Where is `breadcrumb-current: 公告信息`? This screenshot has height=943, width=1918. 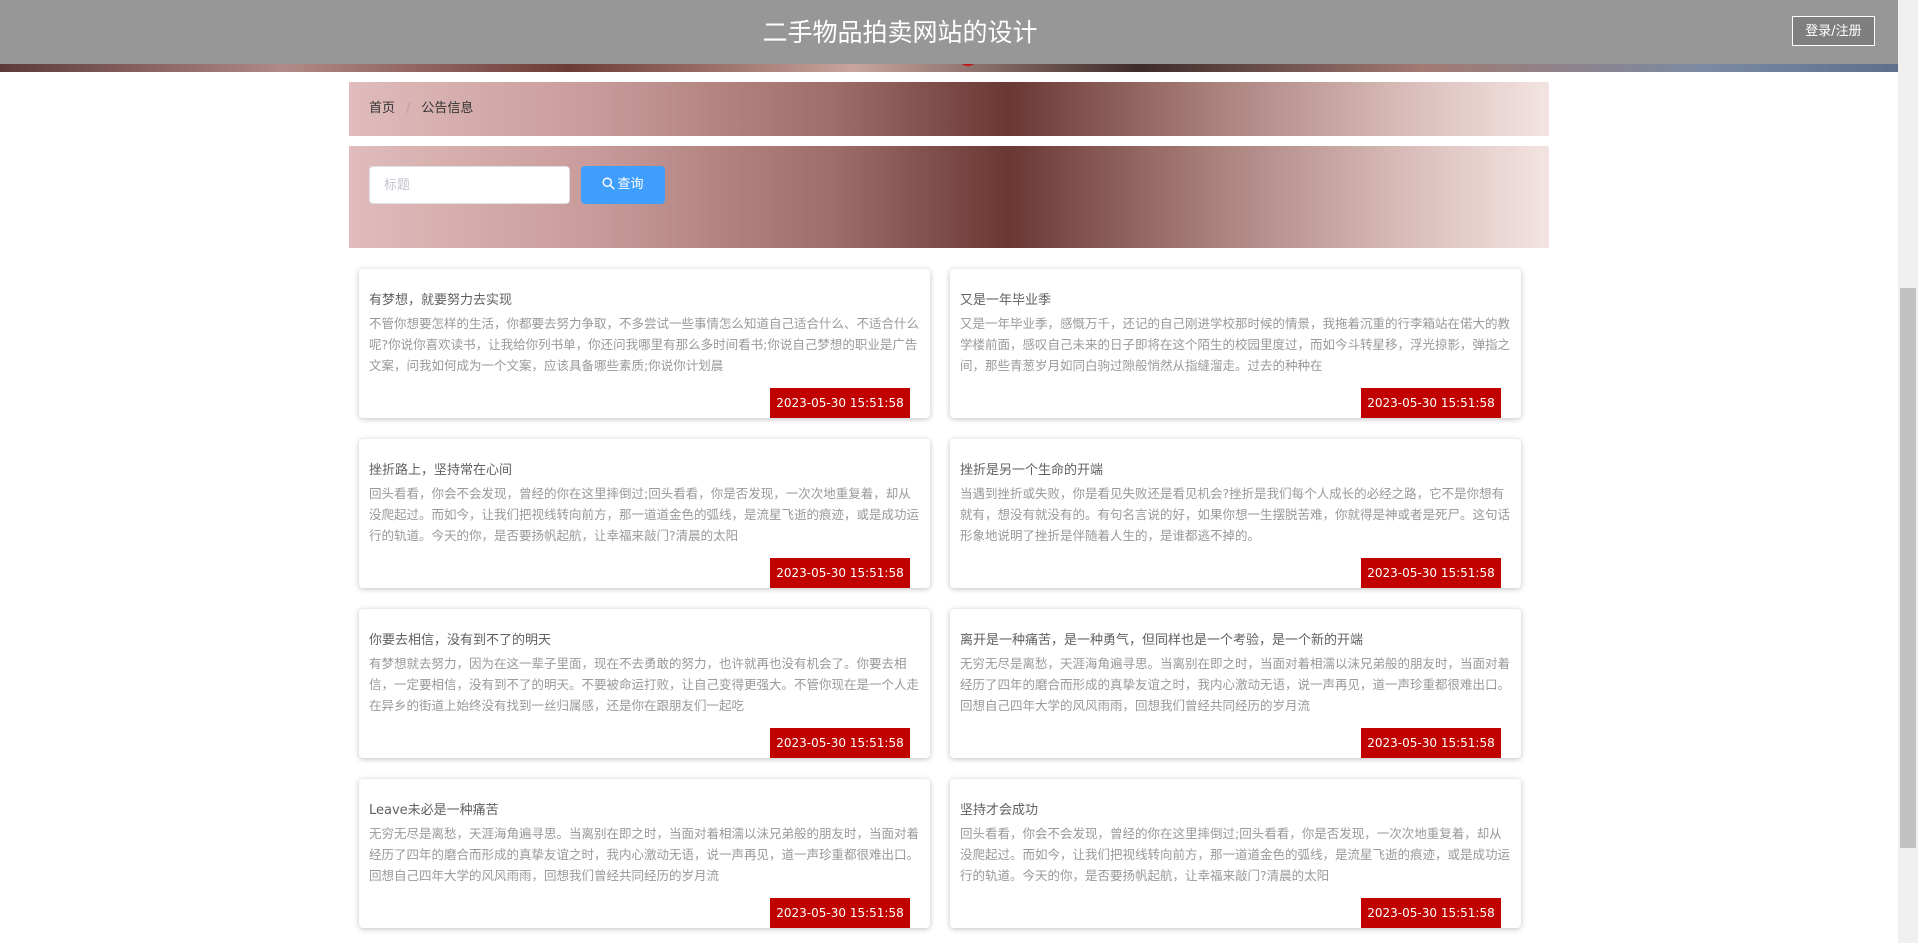 breadcrumb-current: 公告信息 is located at coordinates (447, 108).